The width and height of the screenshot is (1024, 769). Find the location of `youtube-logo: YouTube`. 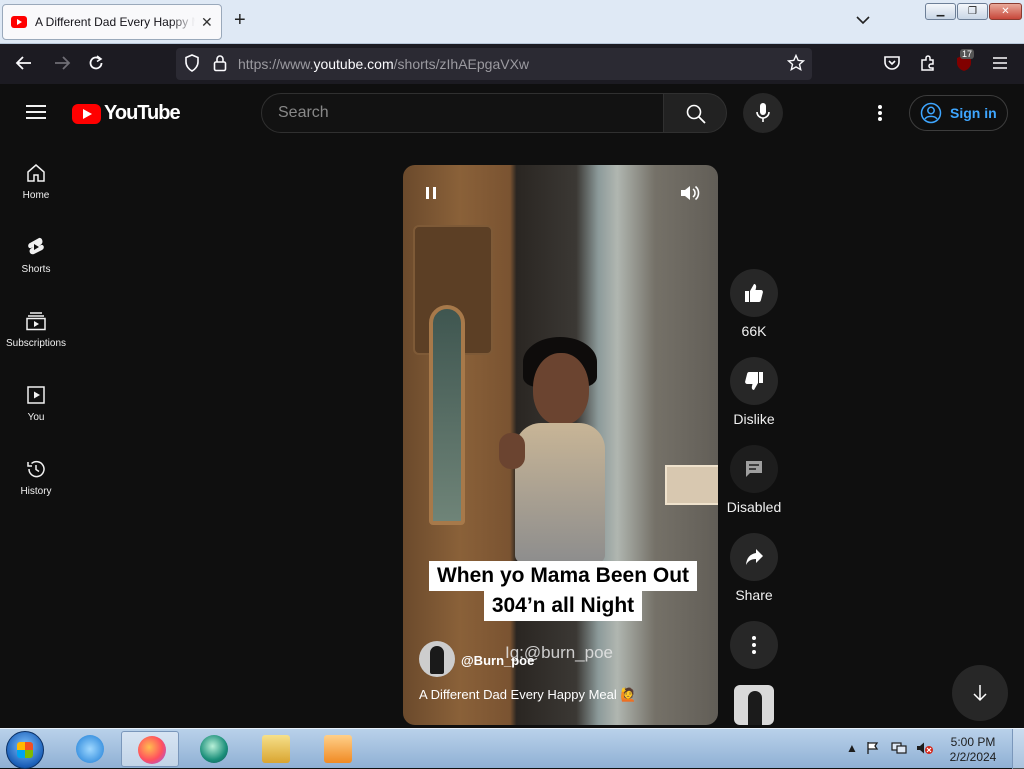

youtube-logo: YouTube is located at coordinates (126, 113).